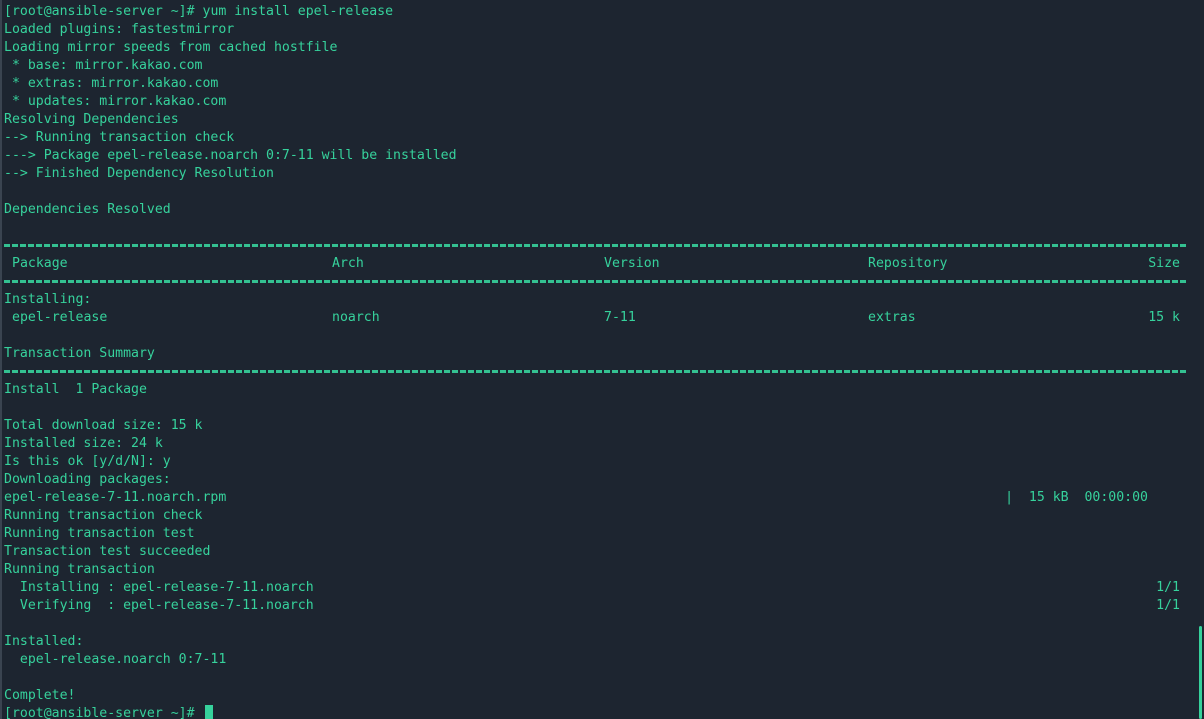  What do you see at coordinates (87, 479) in the screenshot?
I see `output-line: Downloading packages:` at bounding box center [87, 479].